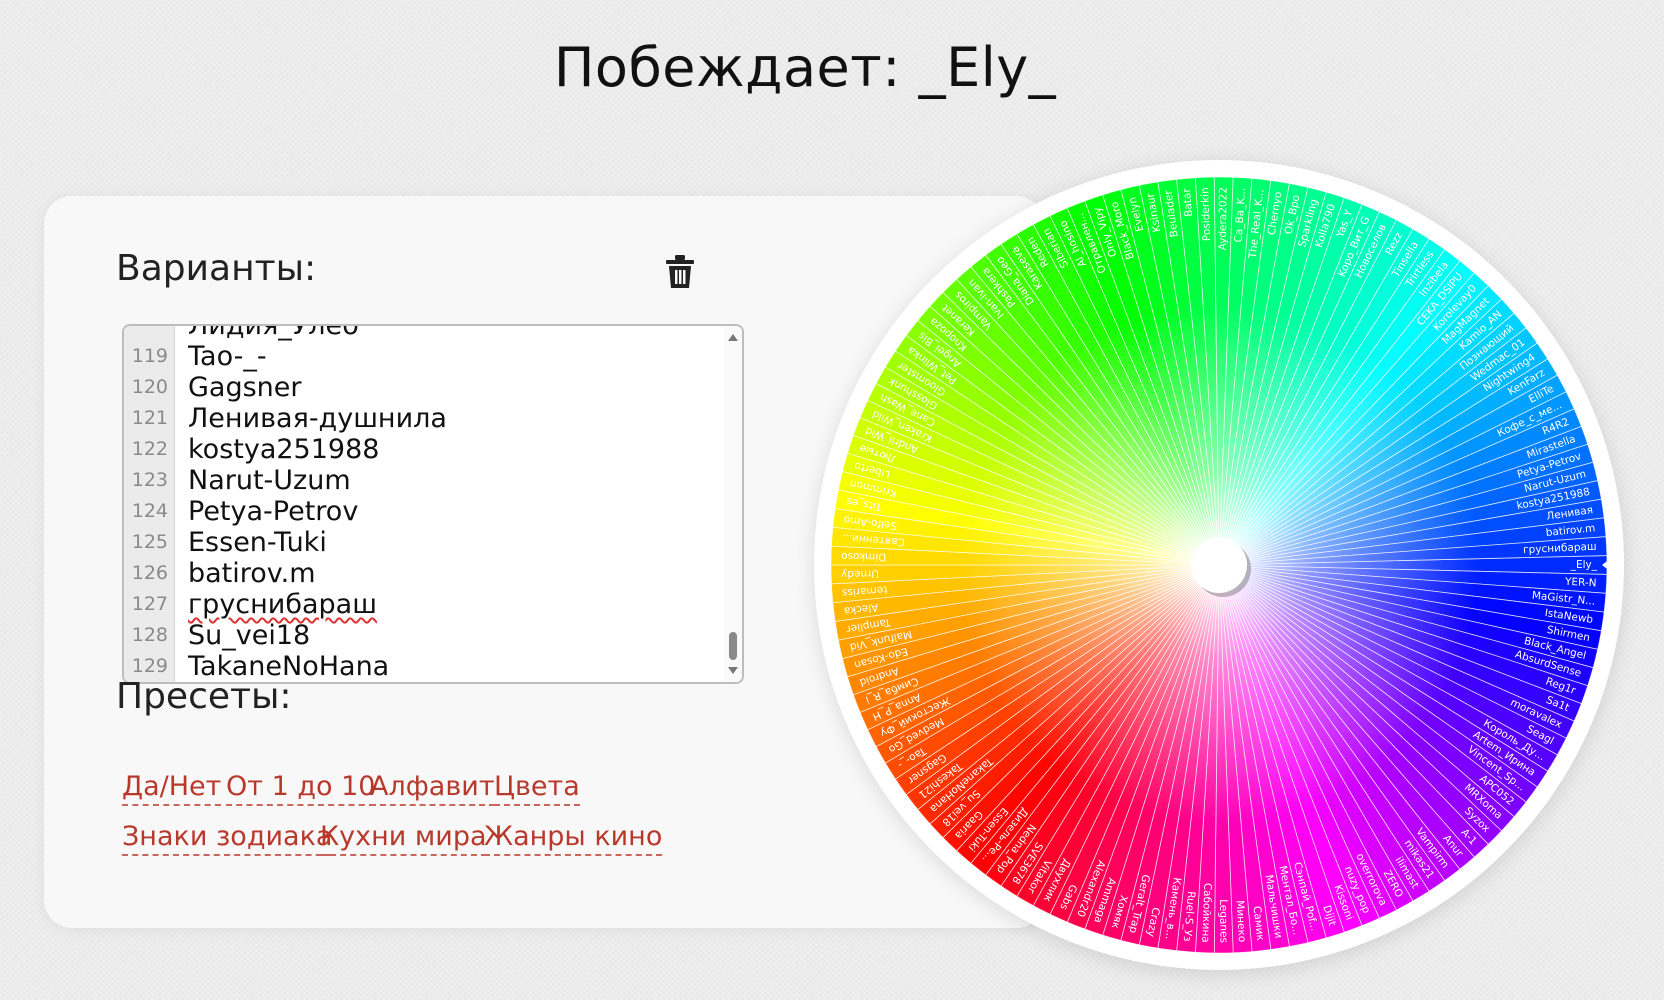 This screenshot has height=1000, width=1664. Describe the element at coordinates (301, 788) in the screenshot. I see `preset-1-to-10: От 1 до 10` at that location.